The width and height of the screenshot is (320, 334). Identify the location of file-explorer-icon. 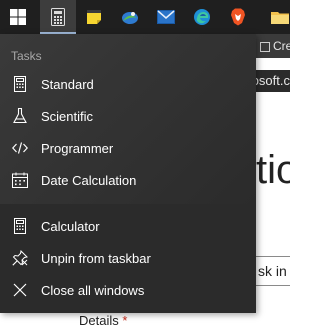
(280, 18).